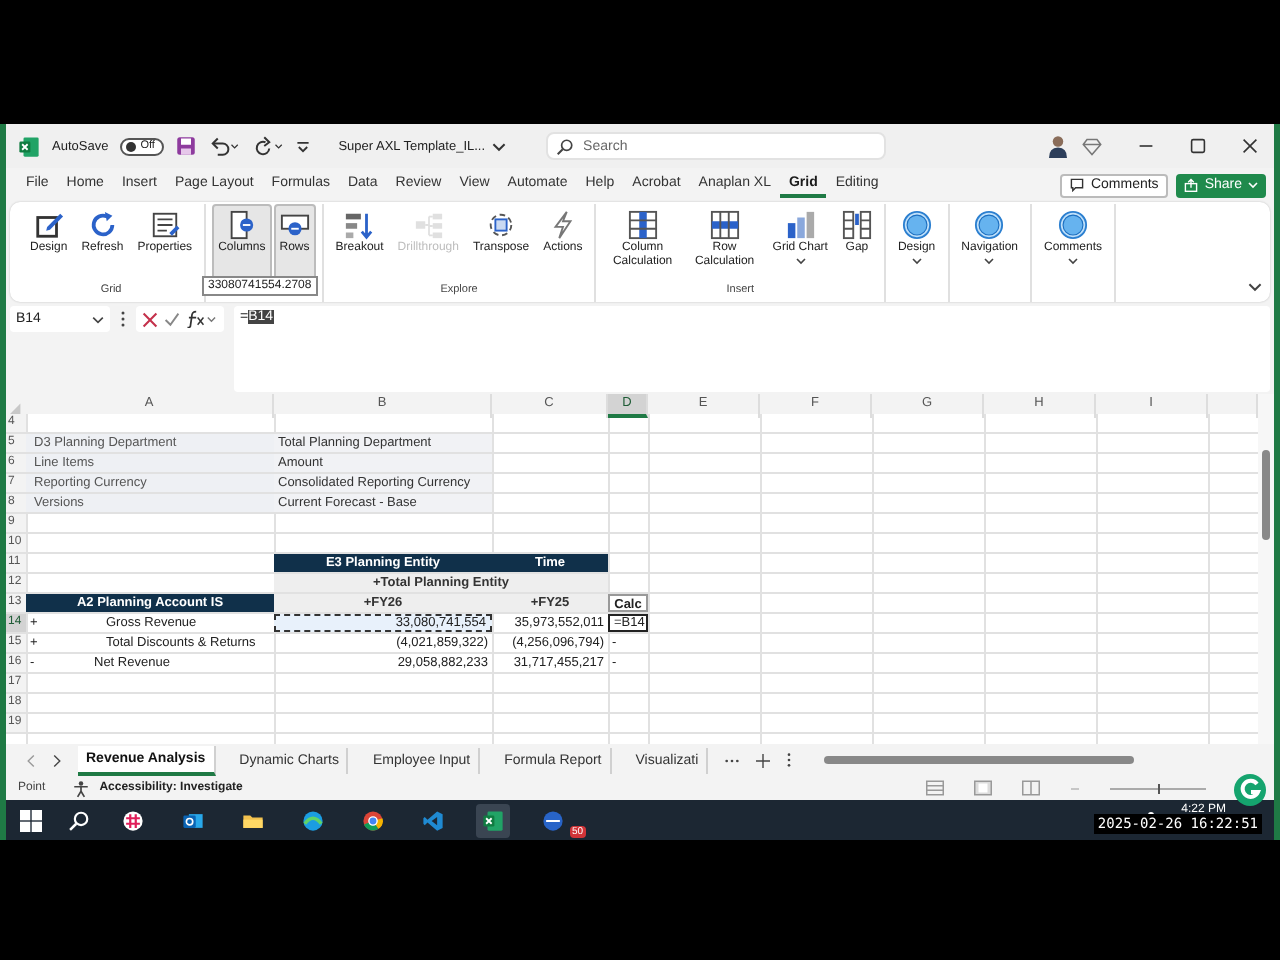 The image size is (1280, 960). Describe the element at coordinates (428, 225) in the screenshot. I see `tree-icon` at that location.